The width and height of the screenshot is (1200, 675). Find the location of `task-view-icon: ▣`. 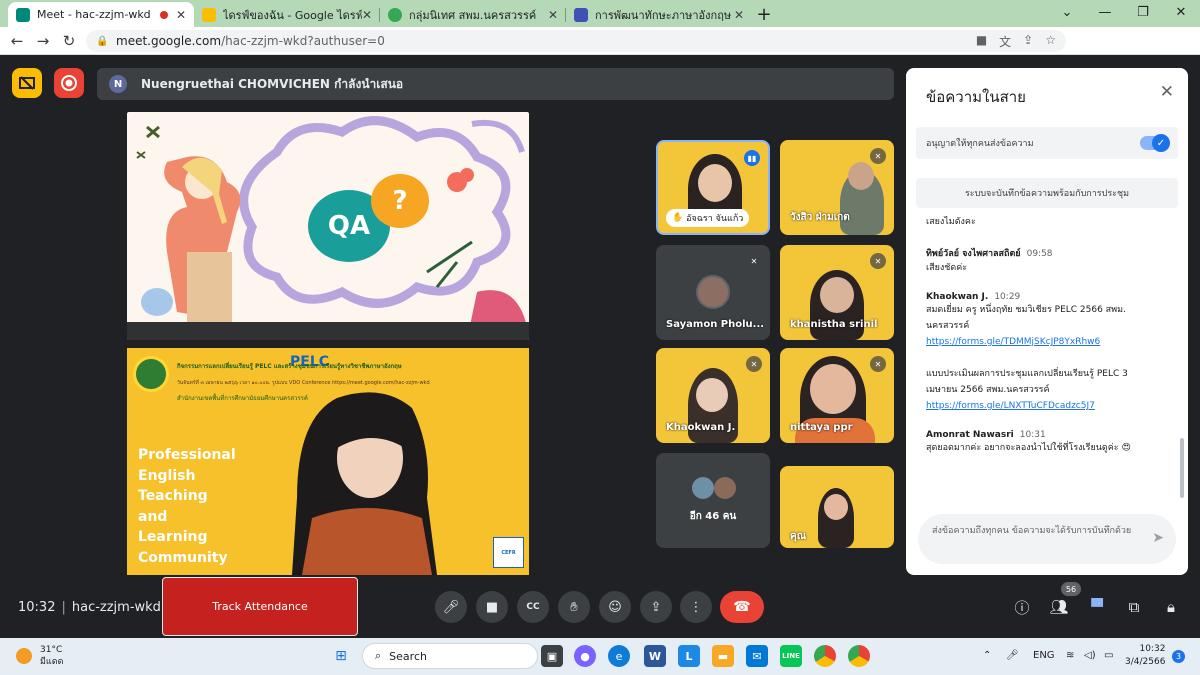

task-view-icon: ▣ is located at coordinates (552, 656).